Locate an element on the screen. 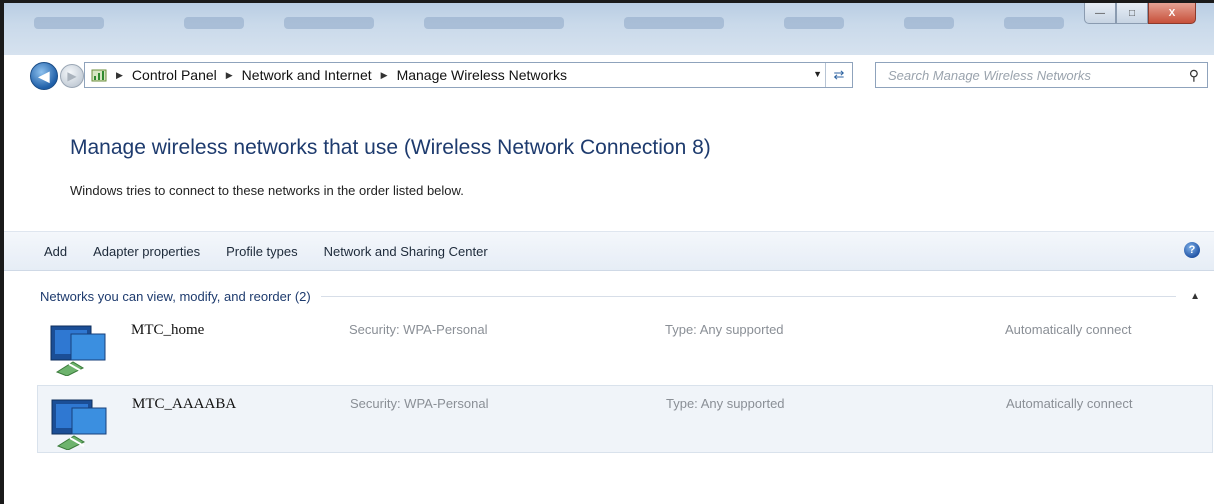 This screenshot has width=1214, height=504. search-icon: ⚲ is located at coordinates (1194, 75).